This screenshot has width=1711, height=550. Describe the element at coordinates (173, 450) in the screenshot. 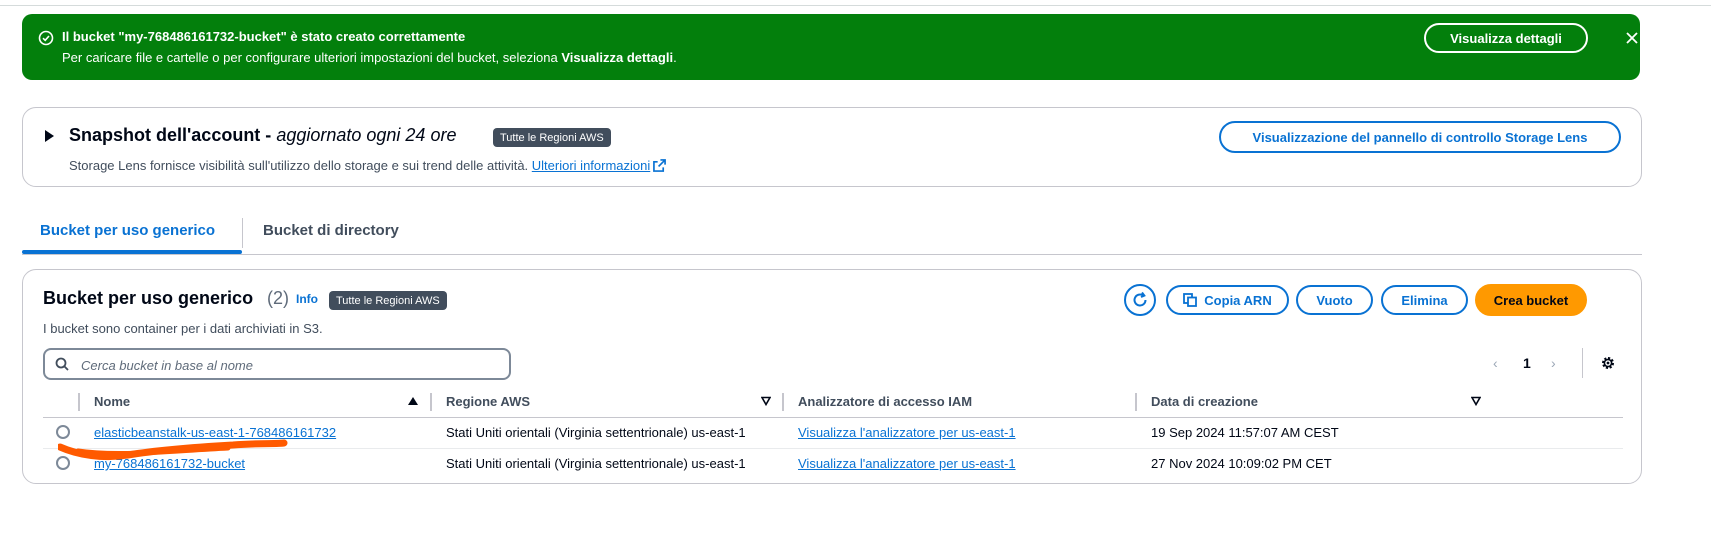

I see `annotation-scribble` at that location.